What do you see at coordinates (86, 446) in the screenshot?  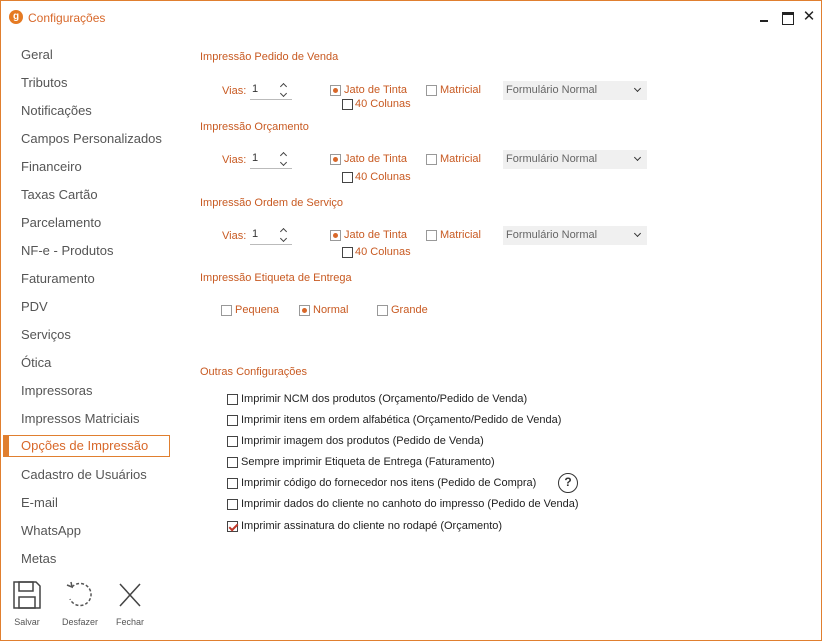 I see `sidebar-item-opcoes-de-impressao: Opções de Impressão` at bounding box center [86, 446].